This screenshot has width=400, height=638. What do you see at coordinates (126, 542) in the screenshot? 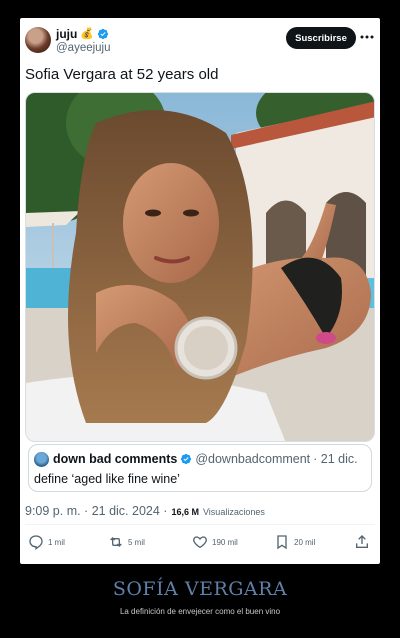
I see `repost-button: 5 mil` at bounding box center [126, 542].